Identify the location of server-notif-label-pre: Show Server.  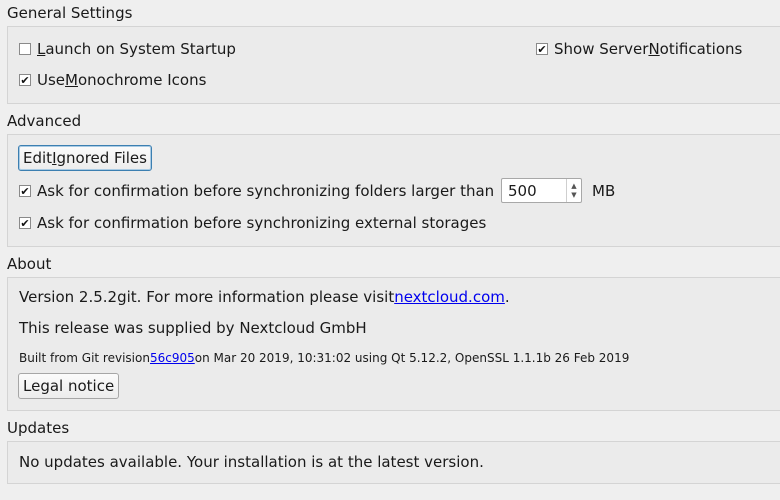
(601, 49).